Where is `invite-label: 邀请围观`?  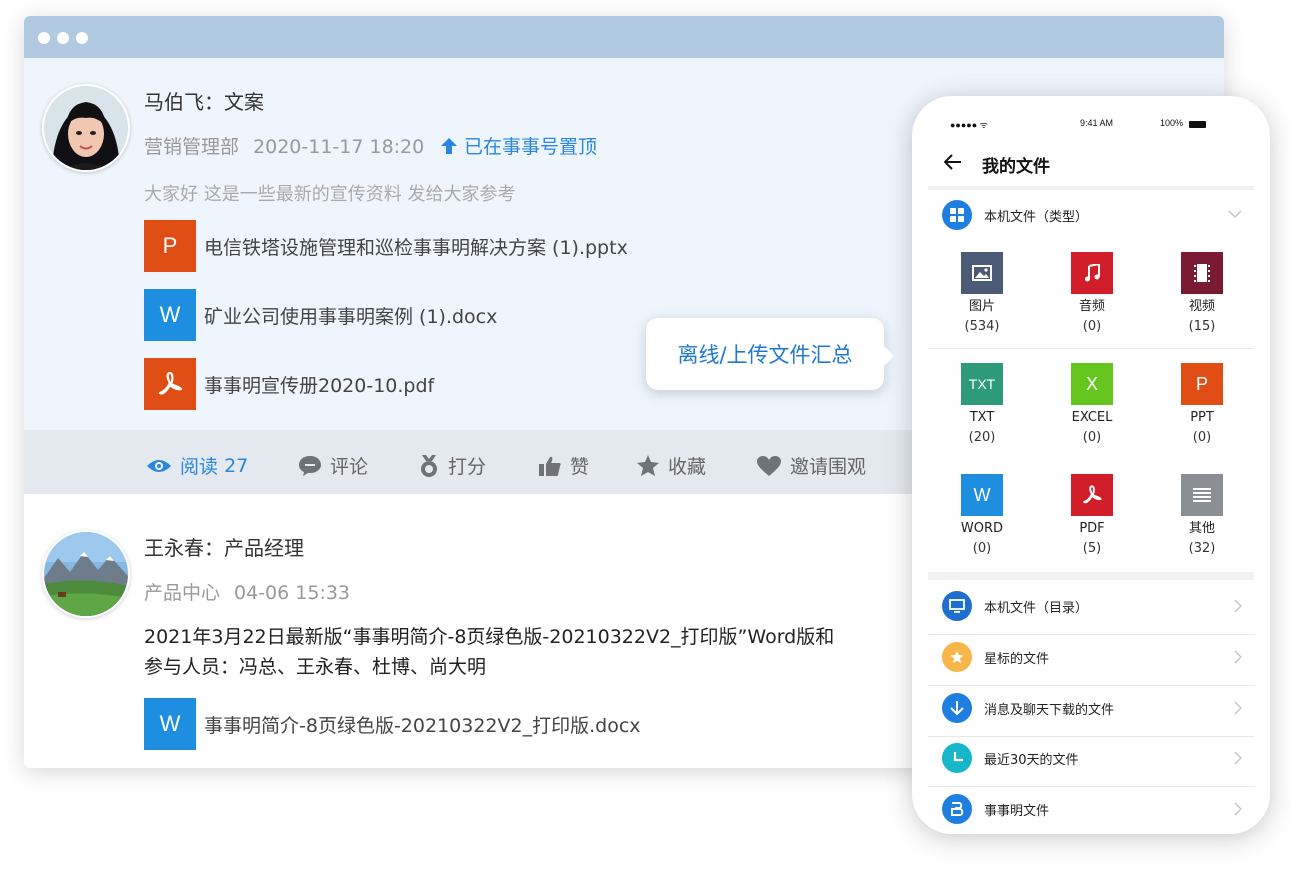 invite-label: 邀请围观 is located at coordinates (828, 467).